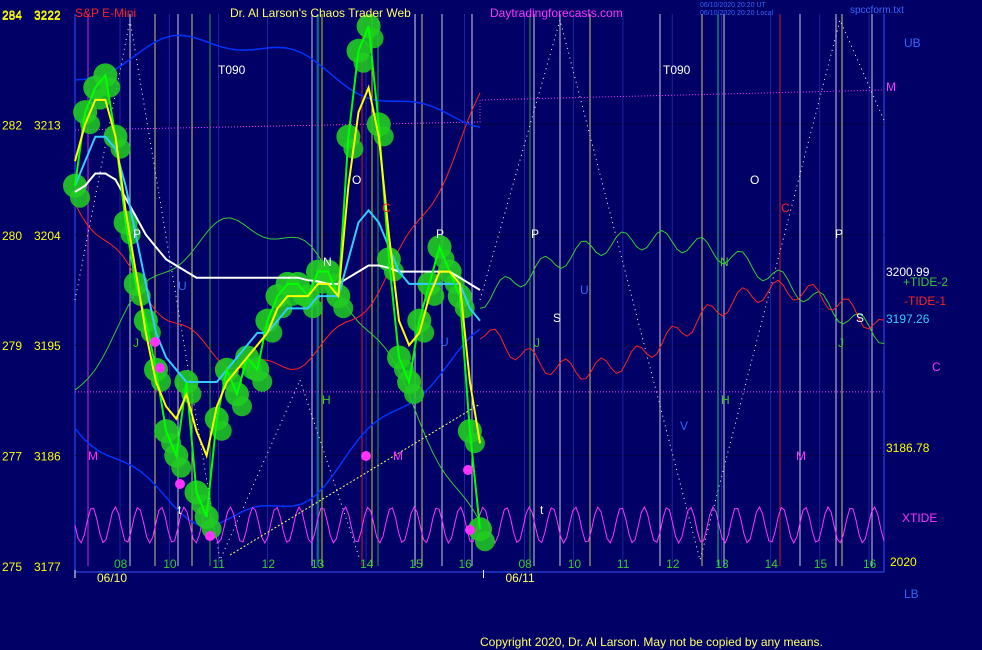  Describe the element at coordinates (105, 13) in the screenshot. I see `instrument-label: S&P E-Mini` at that location.